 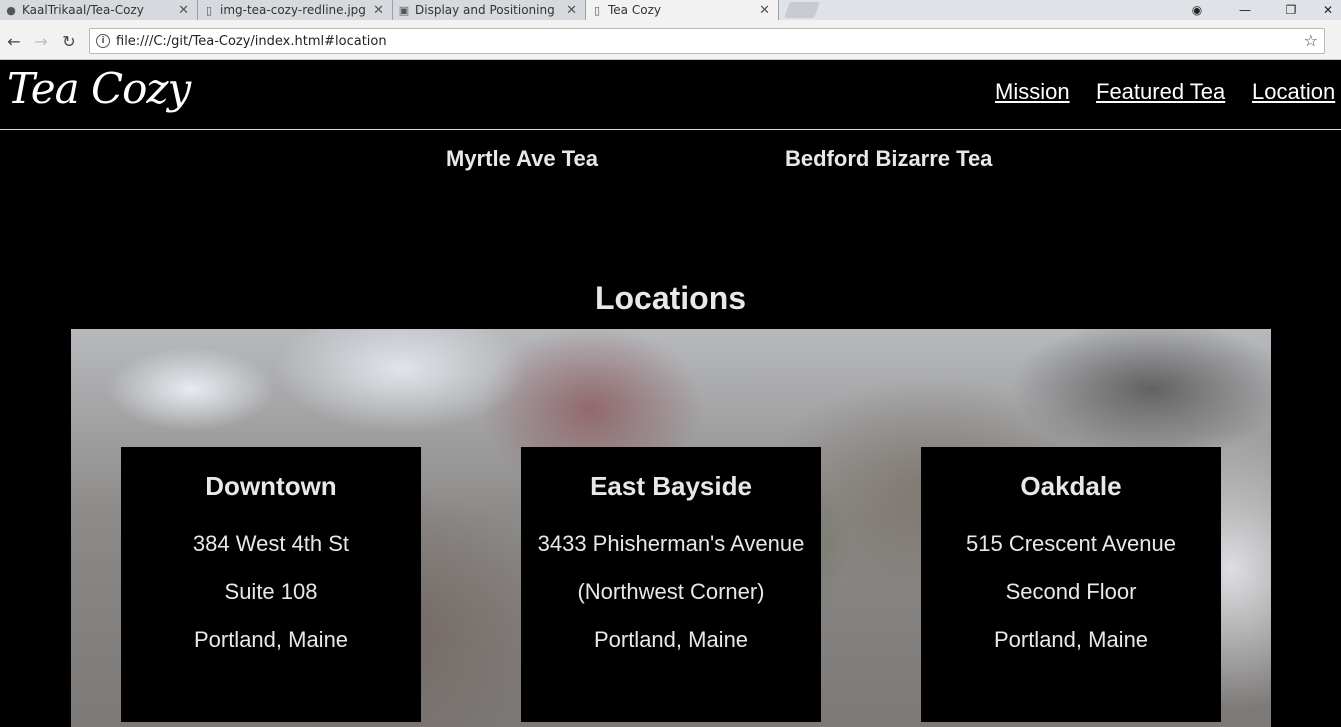 What do you see at coordinates (99, 88) in the screenshot?
I see `site-logo: Tea Cozy` at bounding box center [99, 88].